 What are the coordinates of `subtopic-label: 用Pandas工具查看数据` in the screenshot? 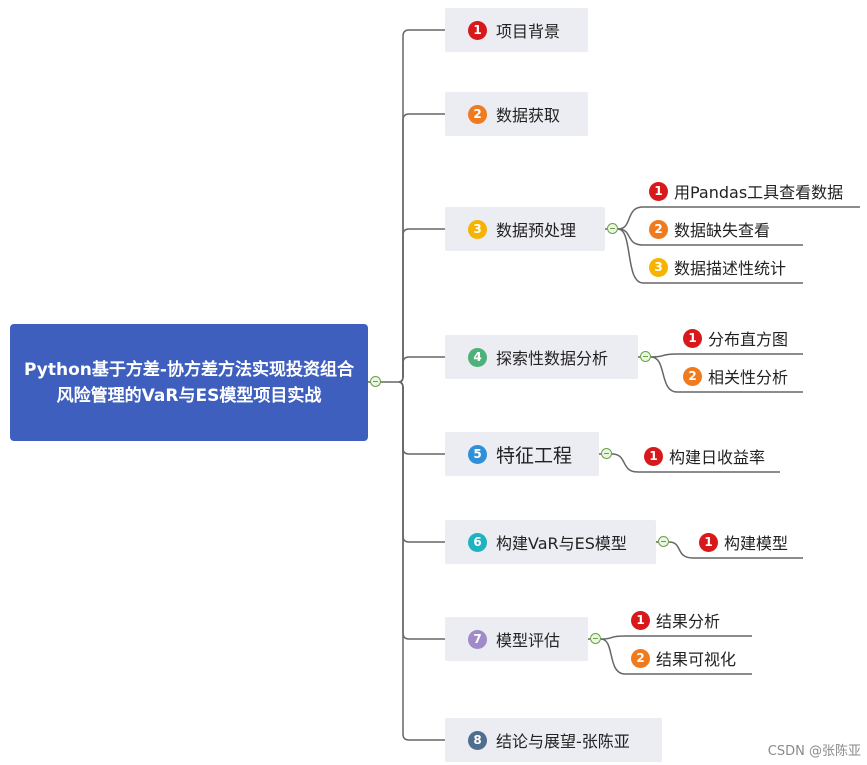 It's located at (759, 192).